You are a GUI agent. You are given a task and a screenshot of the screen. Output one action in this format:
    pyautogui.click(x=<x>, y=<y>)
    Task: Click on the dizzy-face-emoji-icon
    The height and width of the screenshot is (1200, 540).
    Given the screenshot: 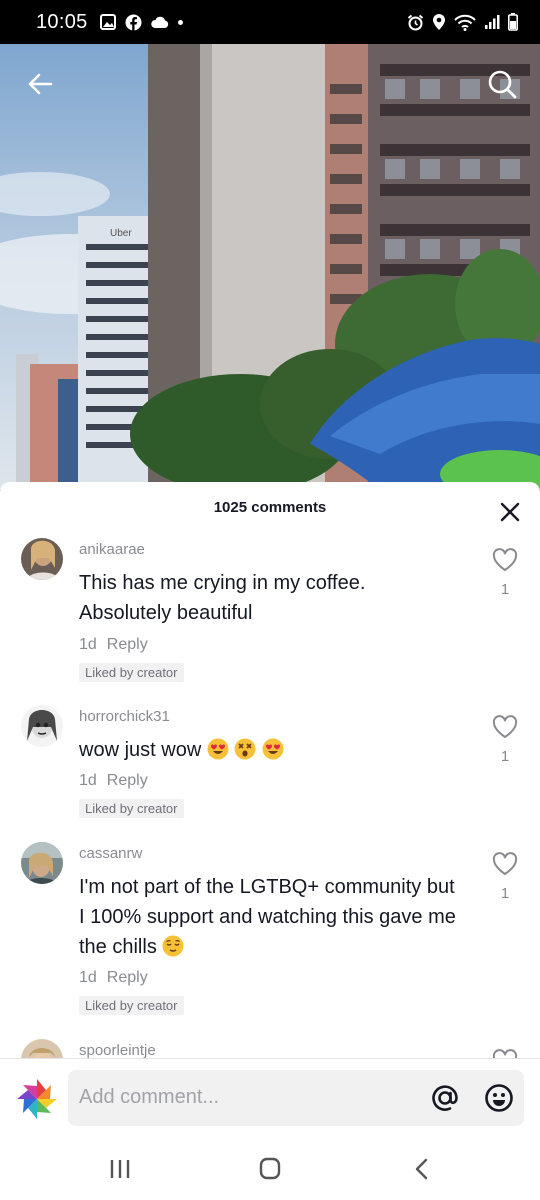 What is the action you would take?
    pyautogui.click(x=245, y=749)
    